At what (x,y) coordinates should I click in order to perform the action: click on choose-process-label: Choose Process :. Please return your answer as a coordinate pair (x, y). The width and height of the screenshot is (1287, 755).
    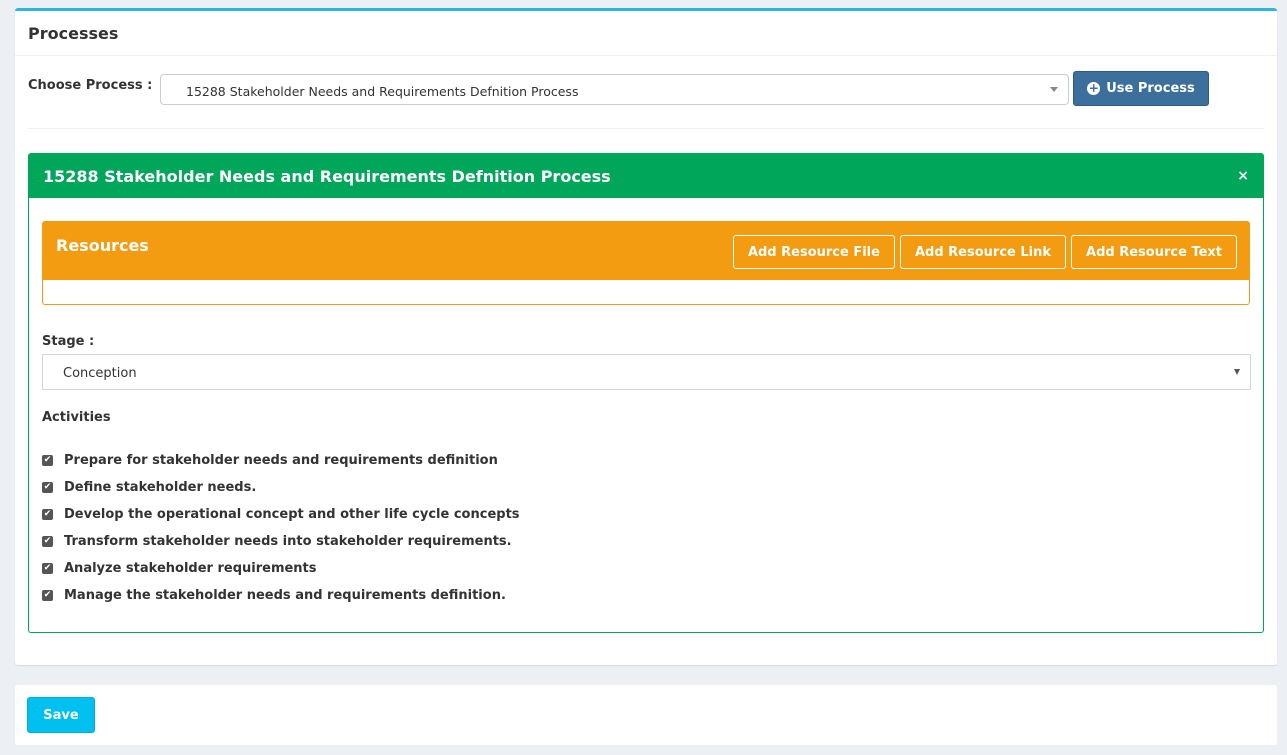
    Looking at the image, I should click on (90, 85).